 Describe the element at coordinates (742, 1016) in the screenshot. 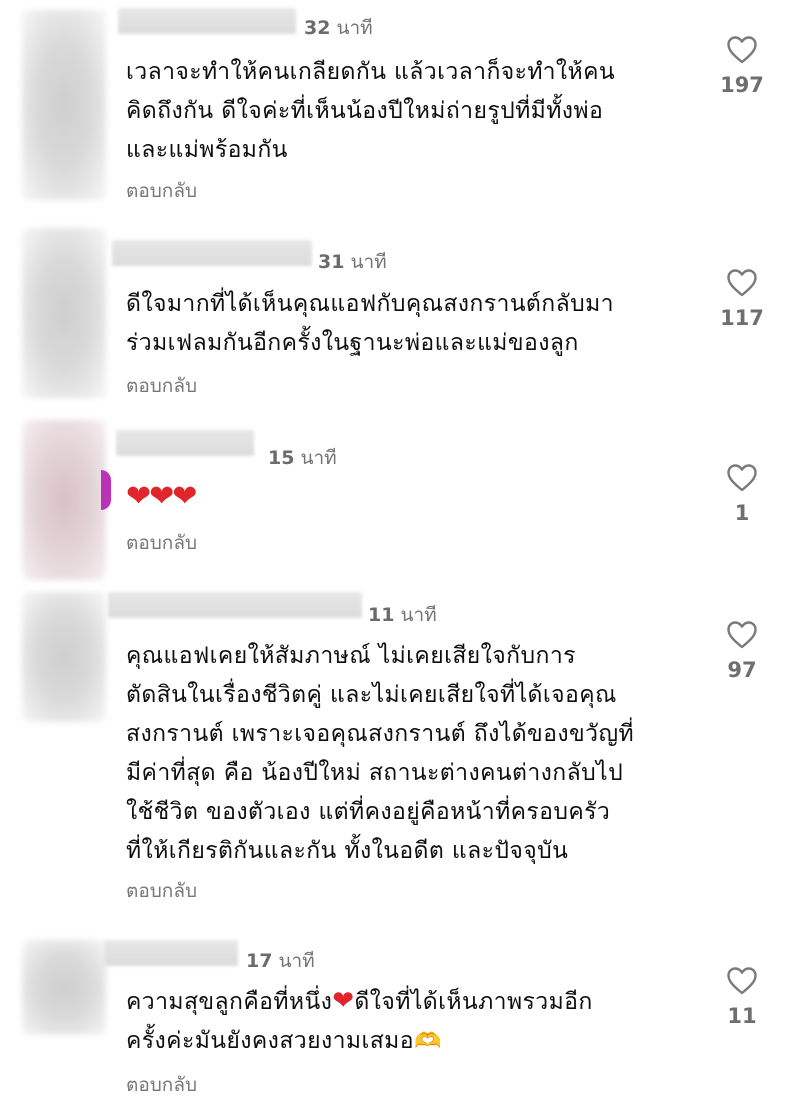

I see `like-count: 11` at that location.